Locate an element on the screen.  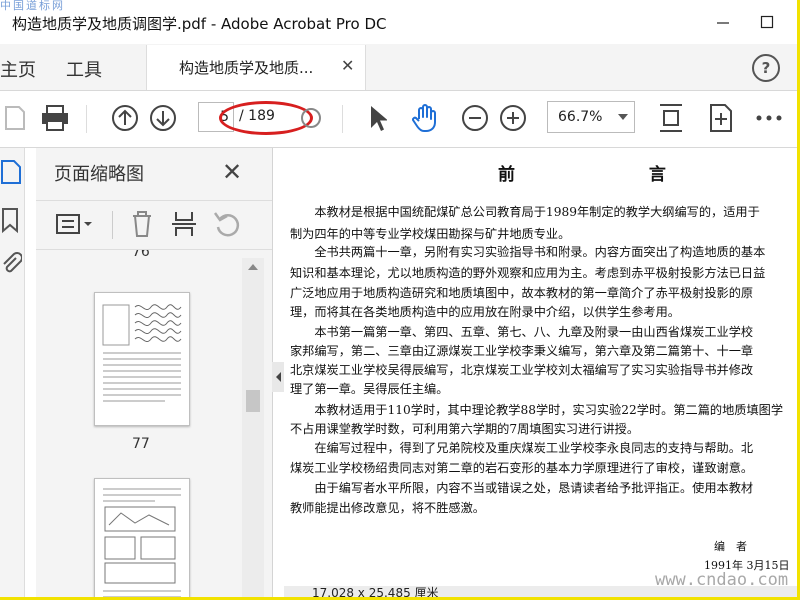
select-tool-button is located at coordinates (377, 118).